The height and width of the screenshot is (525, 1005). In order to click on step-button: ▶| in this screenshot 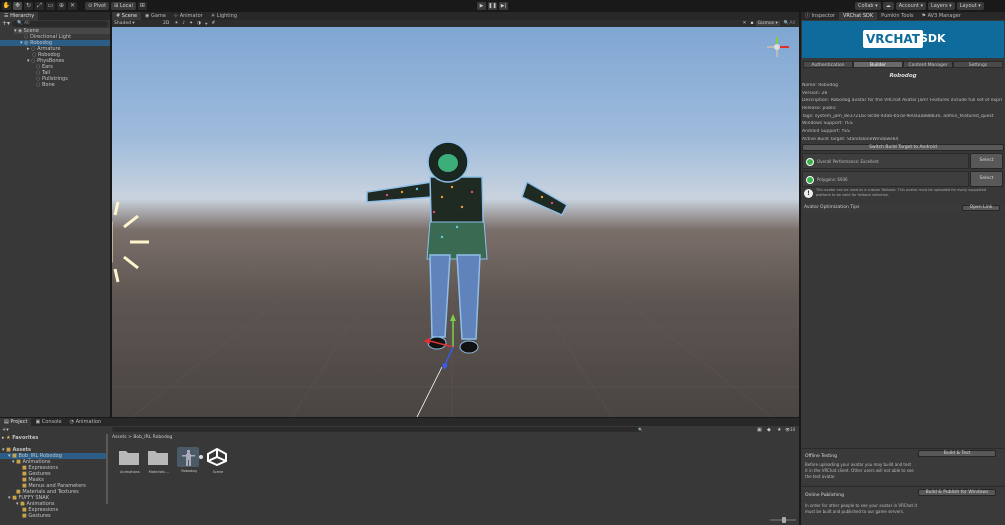, I will do `click(503, 6)`.